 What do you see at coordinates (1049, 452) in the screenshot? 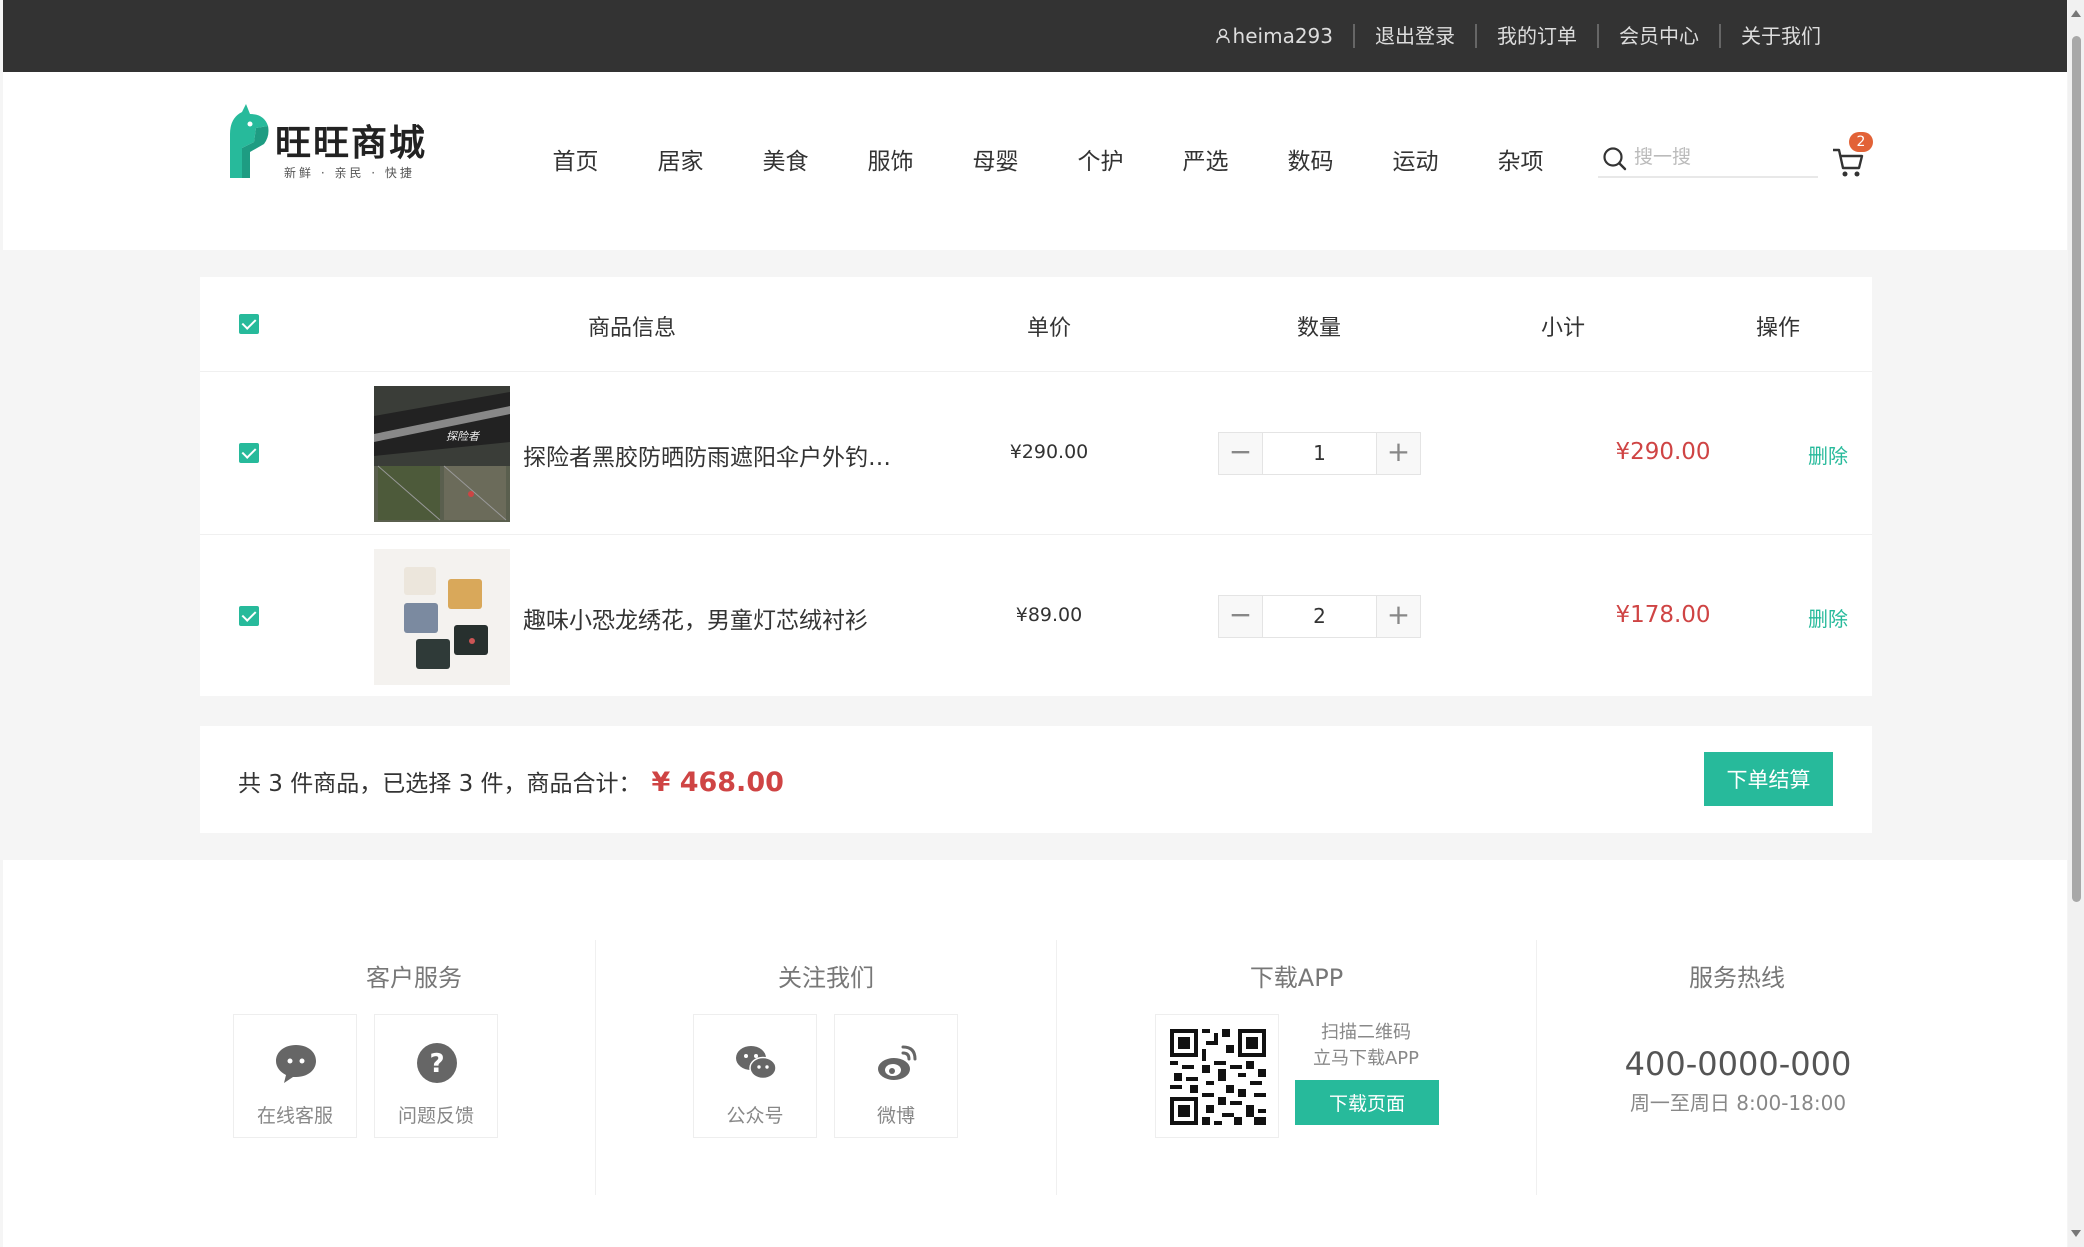
I see `unit-price: ¥290.00` at bounding box center [1049, 452].